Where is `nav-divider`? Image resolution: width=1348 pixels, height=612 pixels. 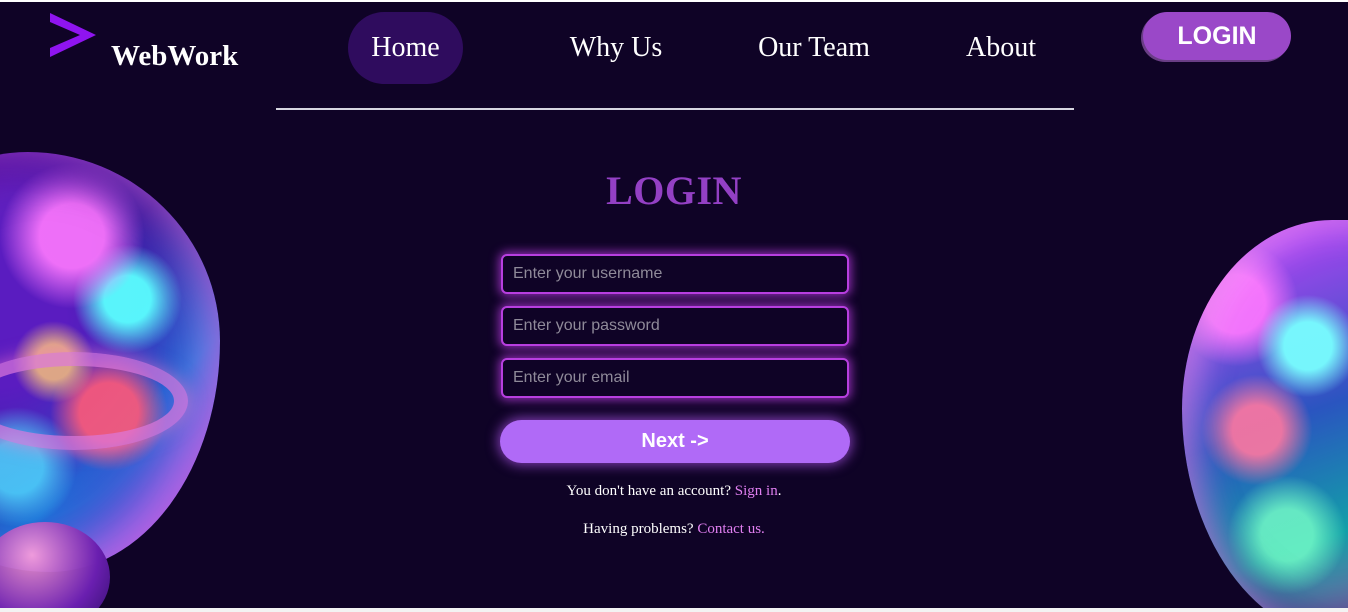 nav-divider is located at coordinates (675, 109).